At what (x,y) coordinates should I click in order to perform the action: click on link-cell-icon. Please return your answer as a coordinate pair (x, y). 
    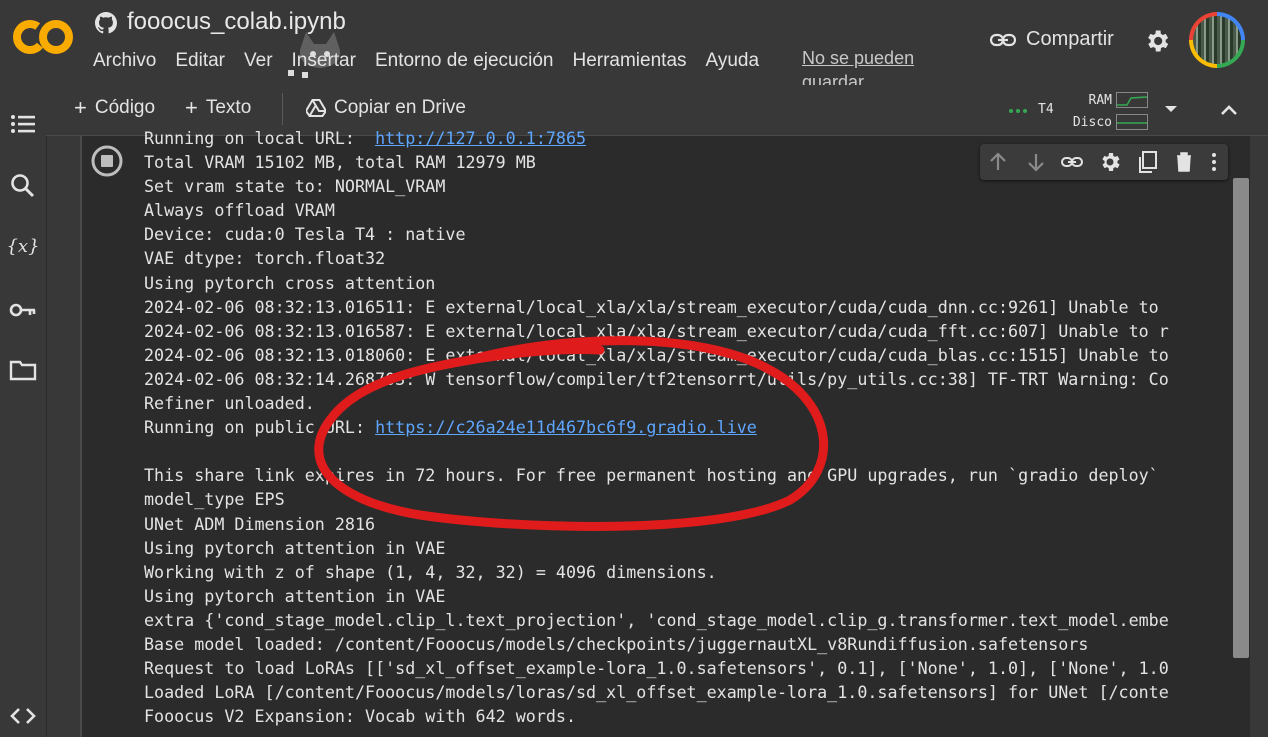
    Looking at the image, I should click on (1072, 162).